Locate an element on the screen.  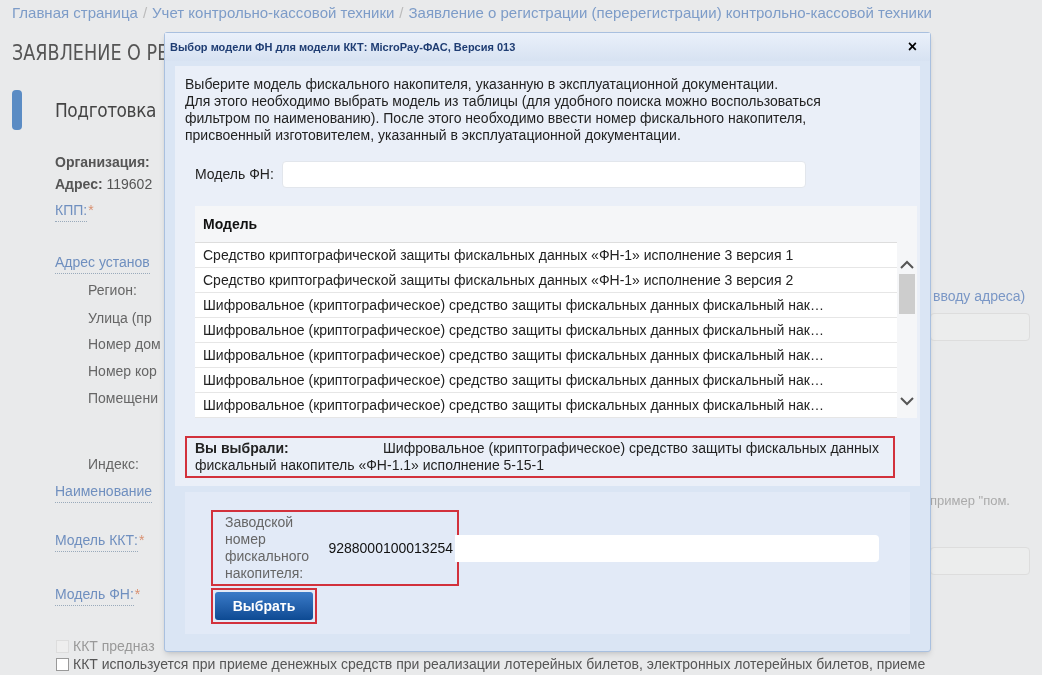
select-button: Выбрать is located at coordinates (264, 606).